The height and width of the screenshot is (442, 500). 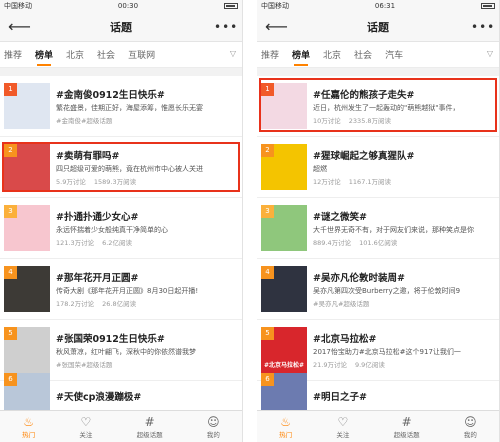 What do you see at coordinates (488, 6) in the screenshot?
I see `battery-icon` at bounding box center [488, 6].